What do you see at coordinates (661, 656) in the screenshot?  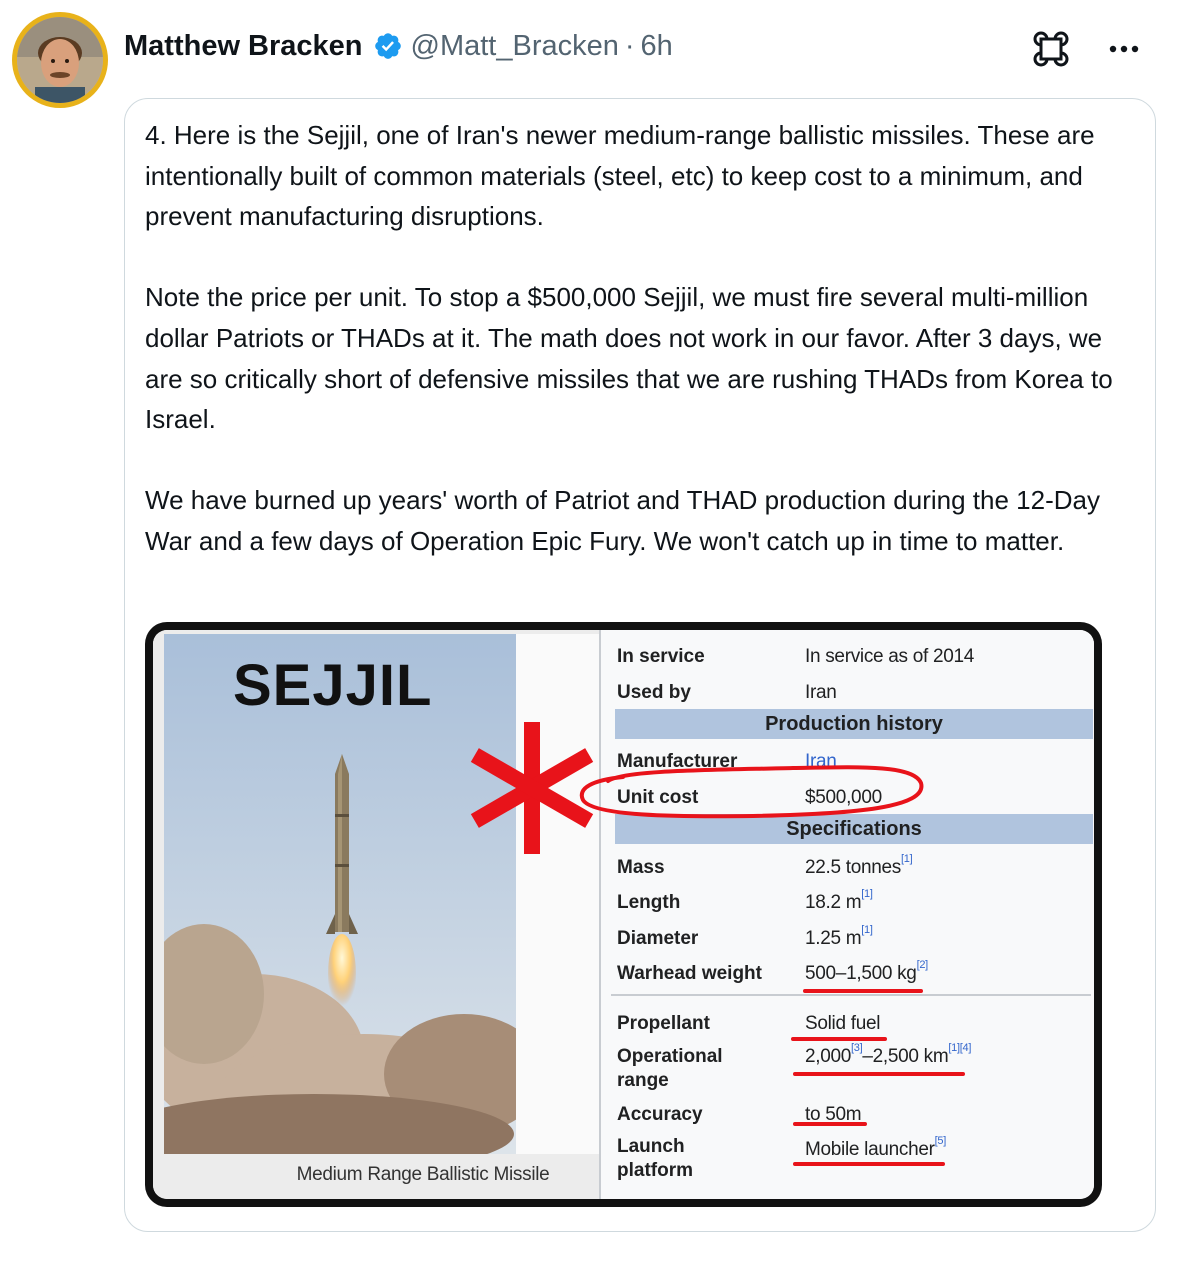 I see `label-in-service: In service` at bounding box center [661, 656].